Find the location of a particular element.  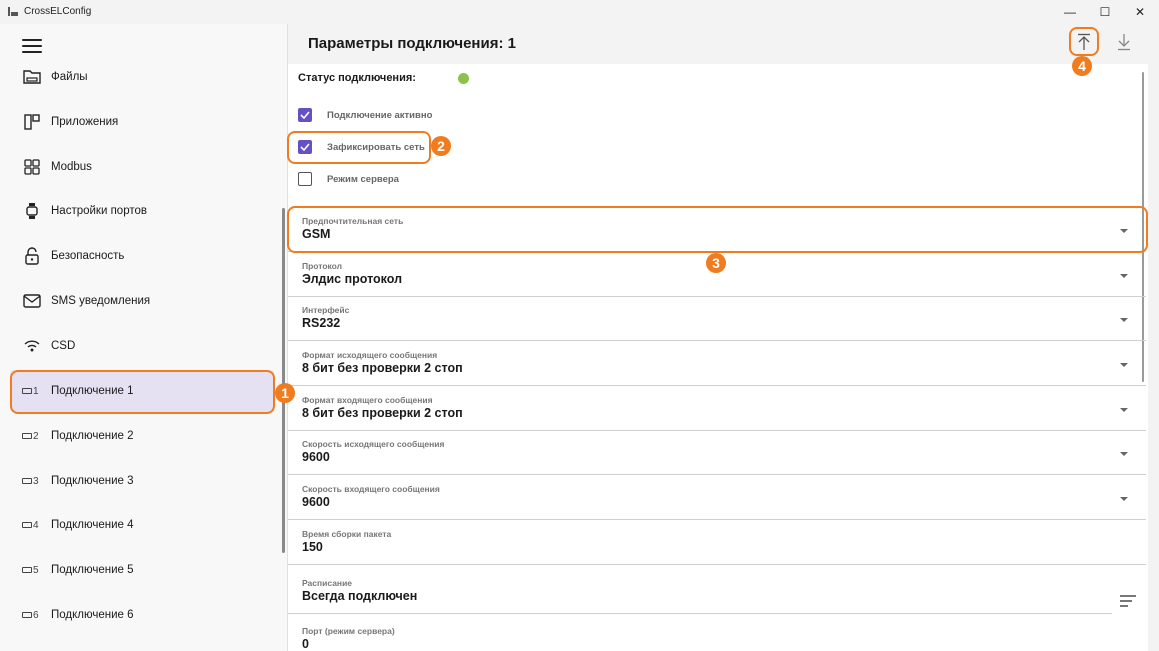

download-button is located at coordinates (1124, 42).